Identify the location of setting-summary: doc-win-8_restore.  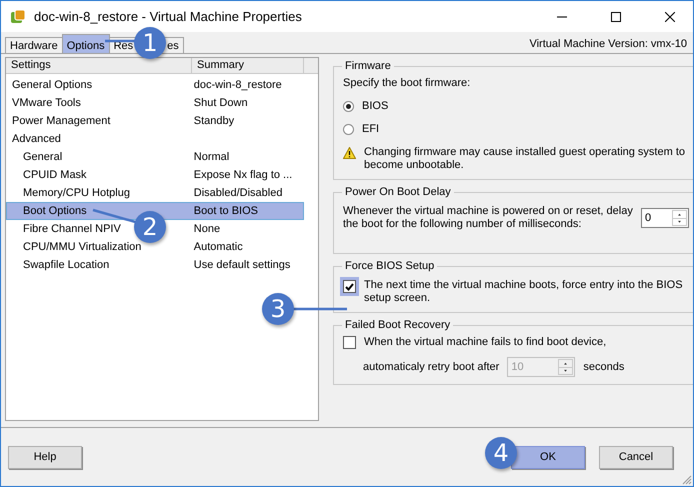
(238, 85).